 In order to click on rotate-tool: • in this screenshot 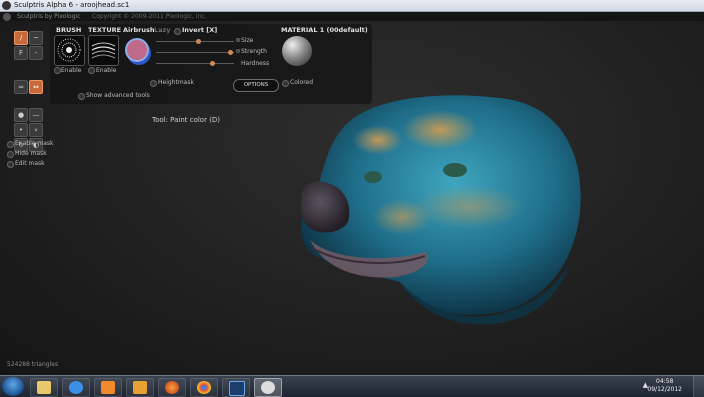, I will do `click(21, 130)`.